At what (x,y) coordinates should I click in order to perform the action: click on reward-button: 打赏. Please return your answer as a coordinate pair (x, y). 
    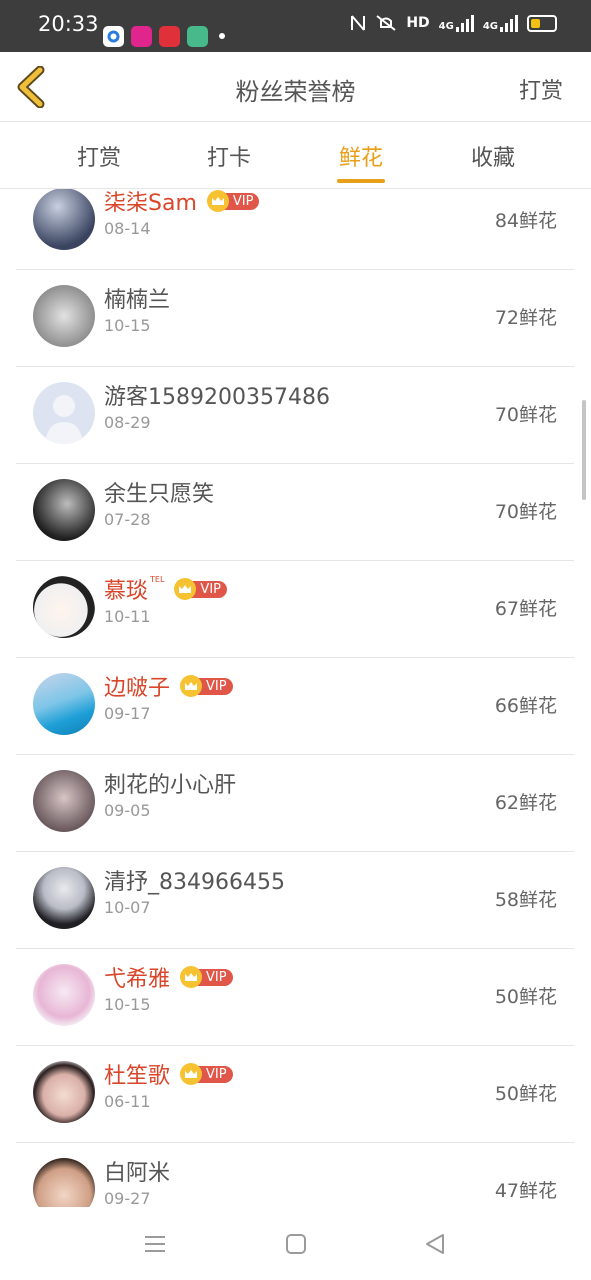
    Looking at the image, I should click on (541, 89).